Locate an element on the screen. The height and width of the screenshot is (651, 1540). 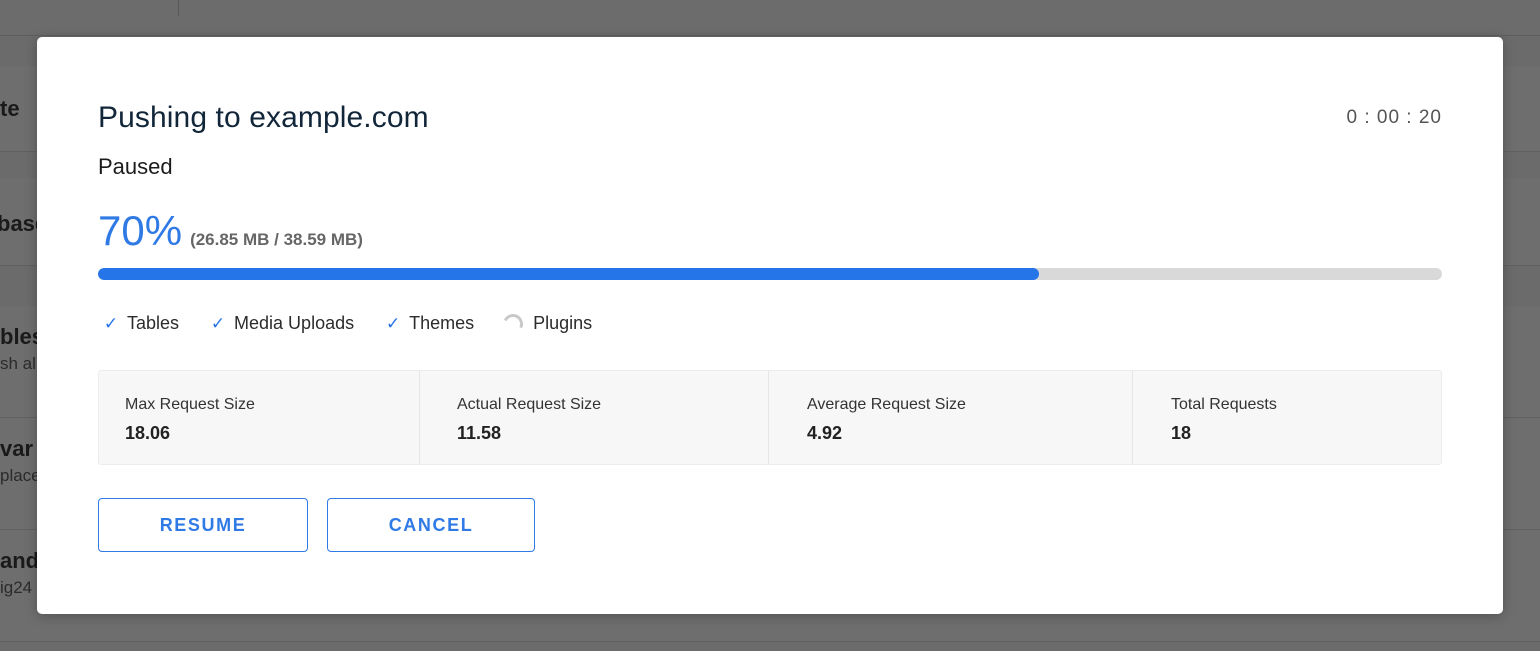
background-fragment-sub: place is located at coordinates (20, 475).